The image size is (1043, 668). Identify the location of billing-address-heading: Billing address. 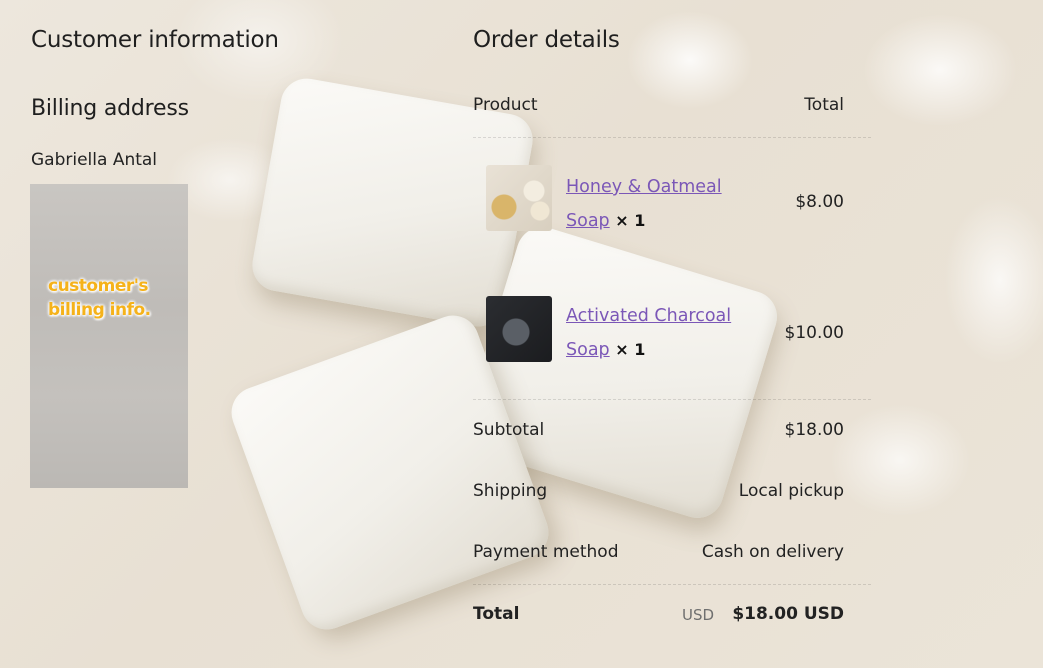
(110, 108).